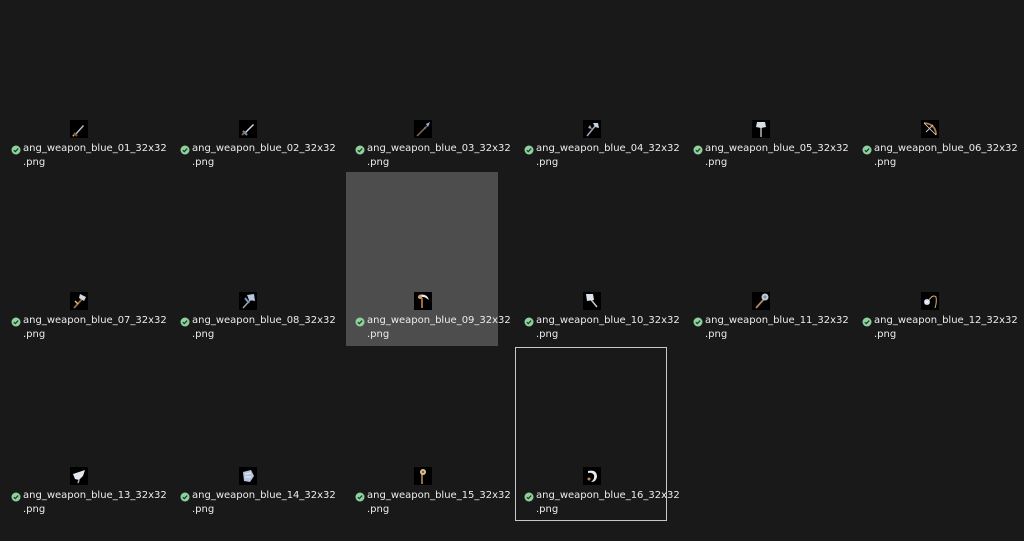 The width and height of the screenshot is (1024, 541). I want to click on file-item: ang_weapon_blue_06_32x32 .png, so click(935, 87).